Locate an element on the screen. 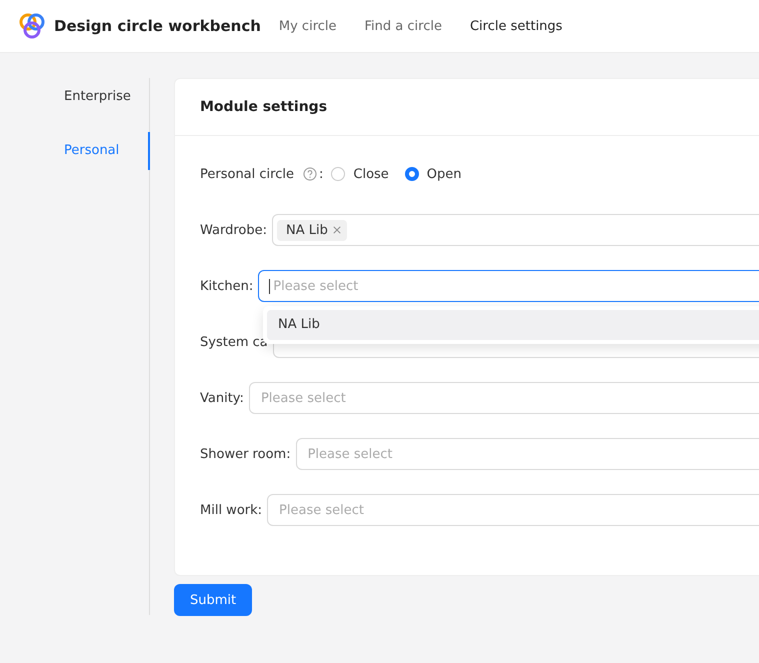 This screenshot has width=759, height=663. field-label: Kitchen: is located at coordinates (227, 286).